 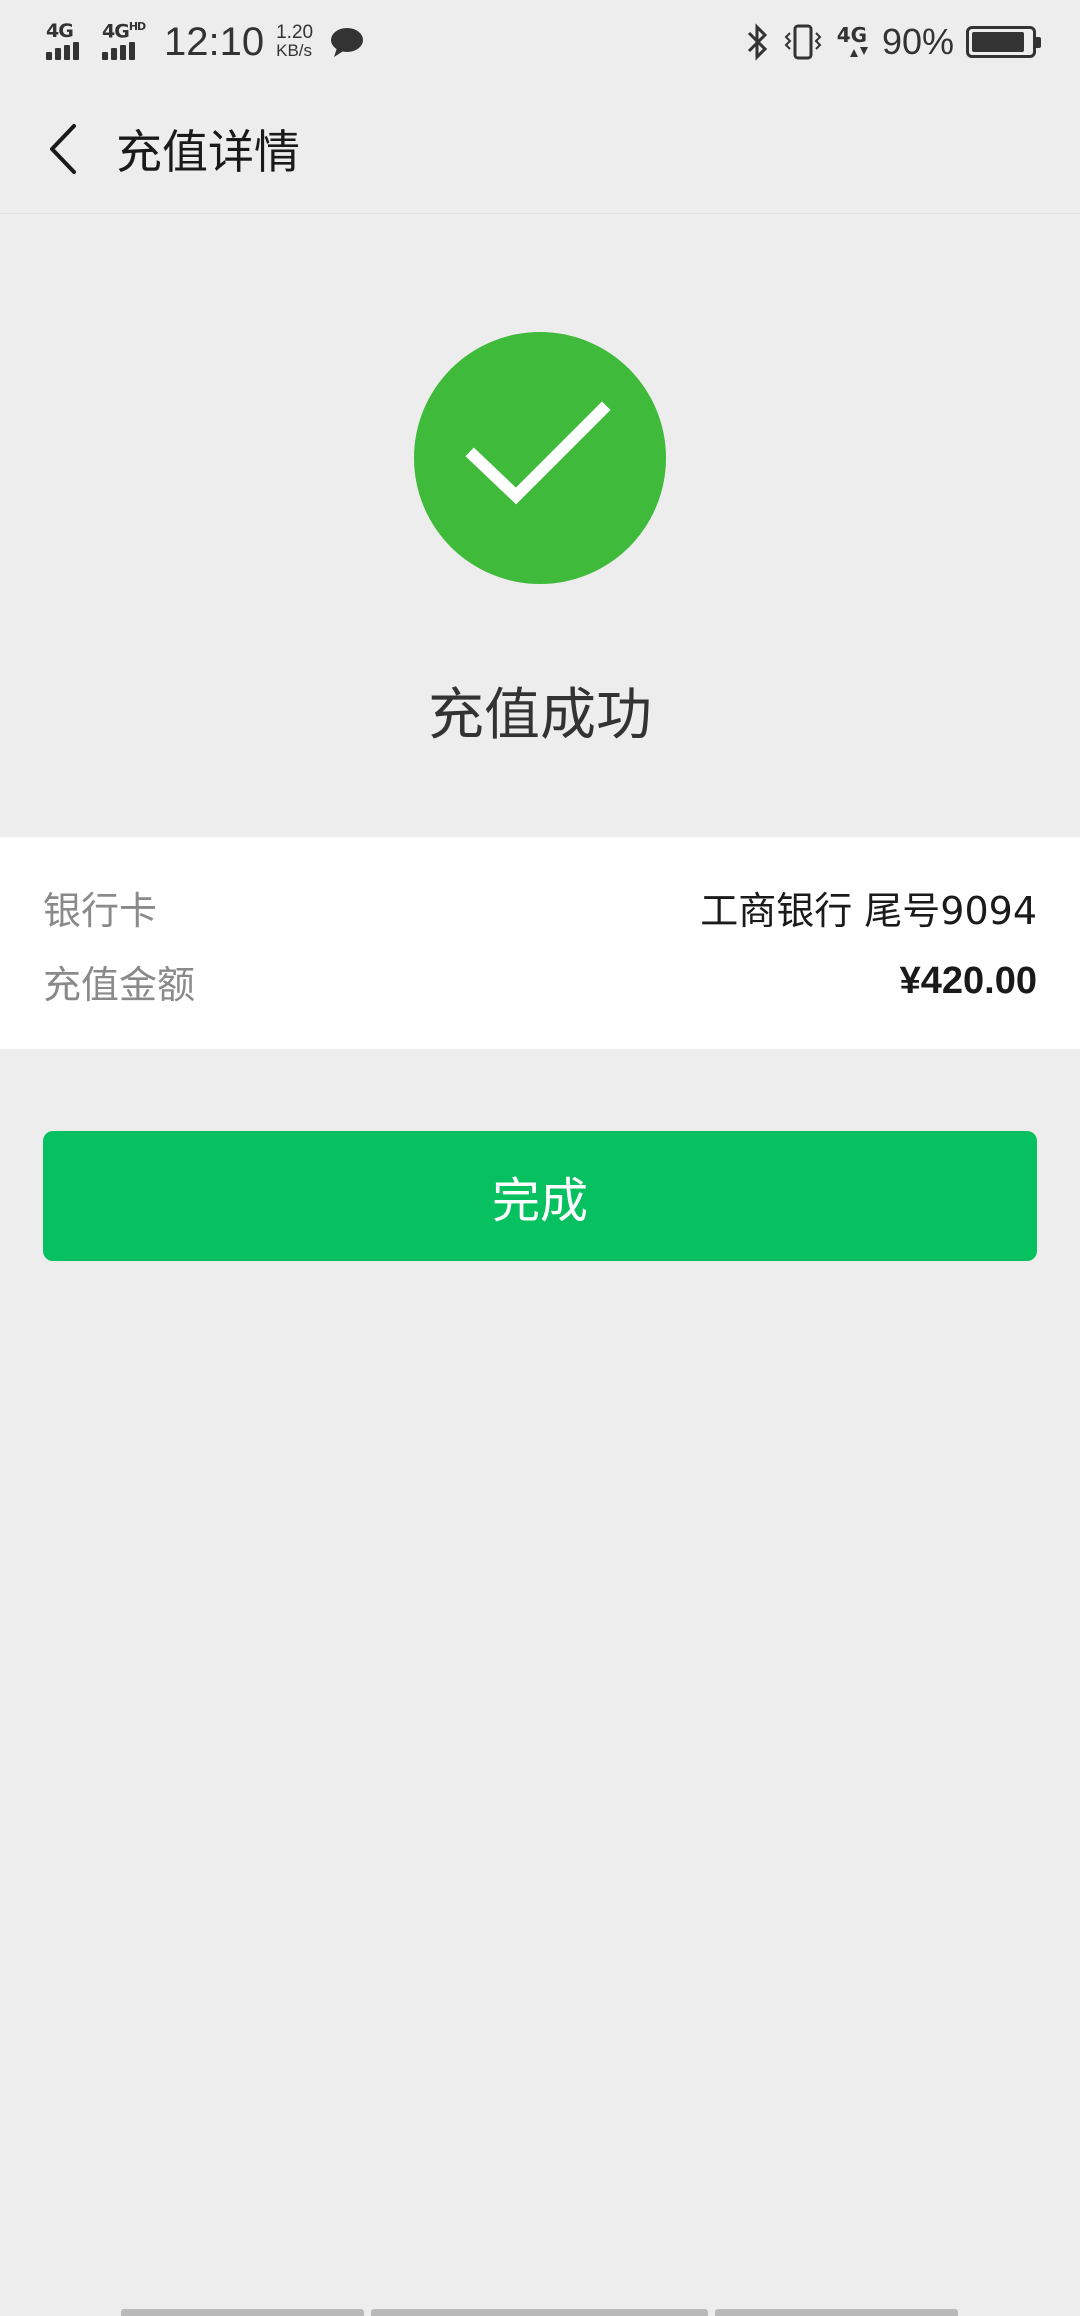 I want to click on network-speed-unit: KB/s, so click(x=294, y=50).